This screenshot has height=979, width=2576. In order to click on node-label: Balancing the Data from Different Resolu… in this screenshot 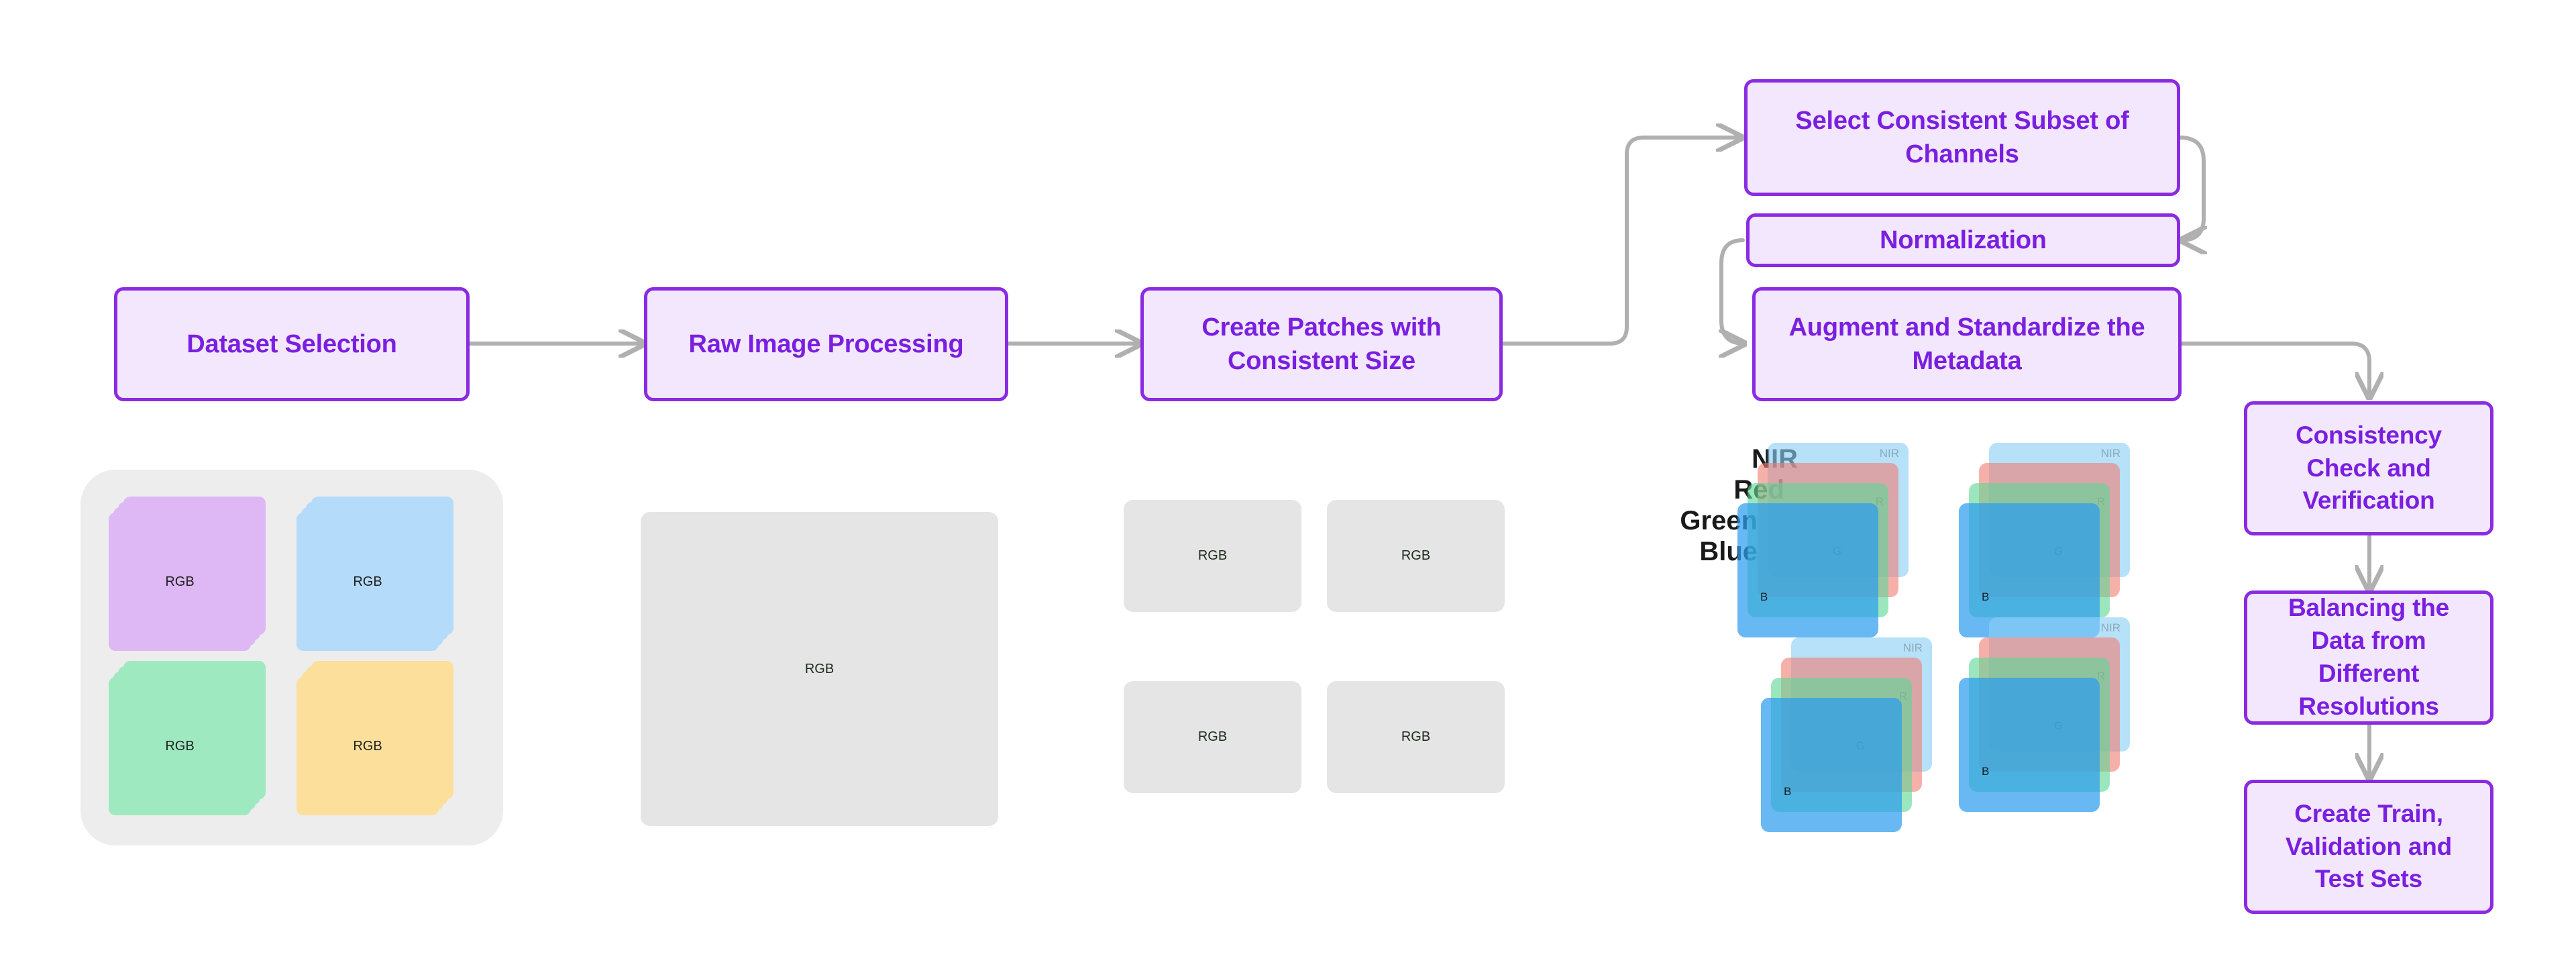, I will do `click(2368, 657)`.